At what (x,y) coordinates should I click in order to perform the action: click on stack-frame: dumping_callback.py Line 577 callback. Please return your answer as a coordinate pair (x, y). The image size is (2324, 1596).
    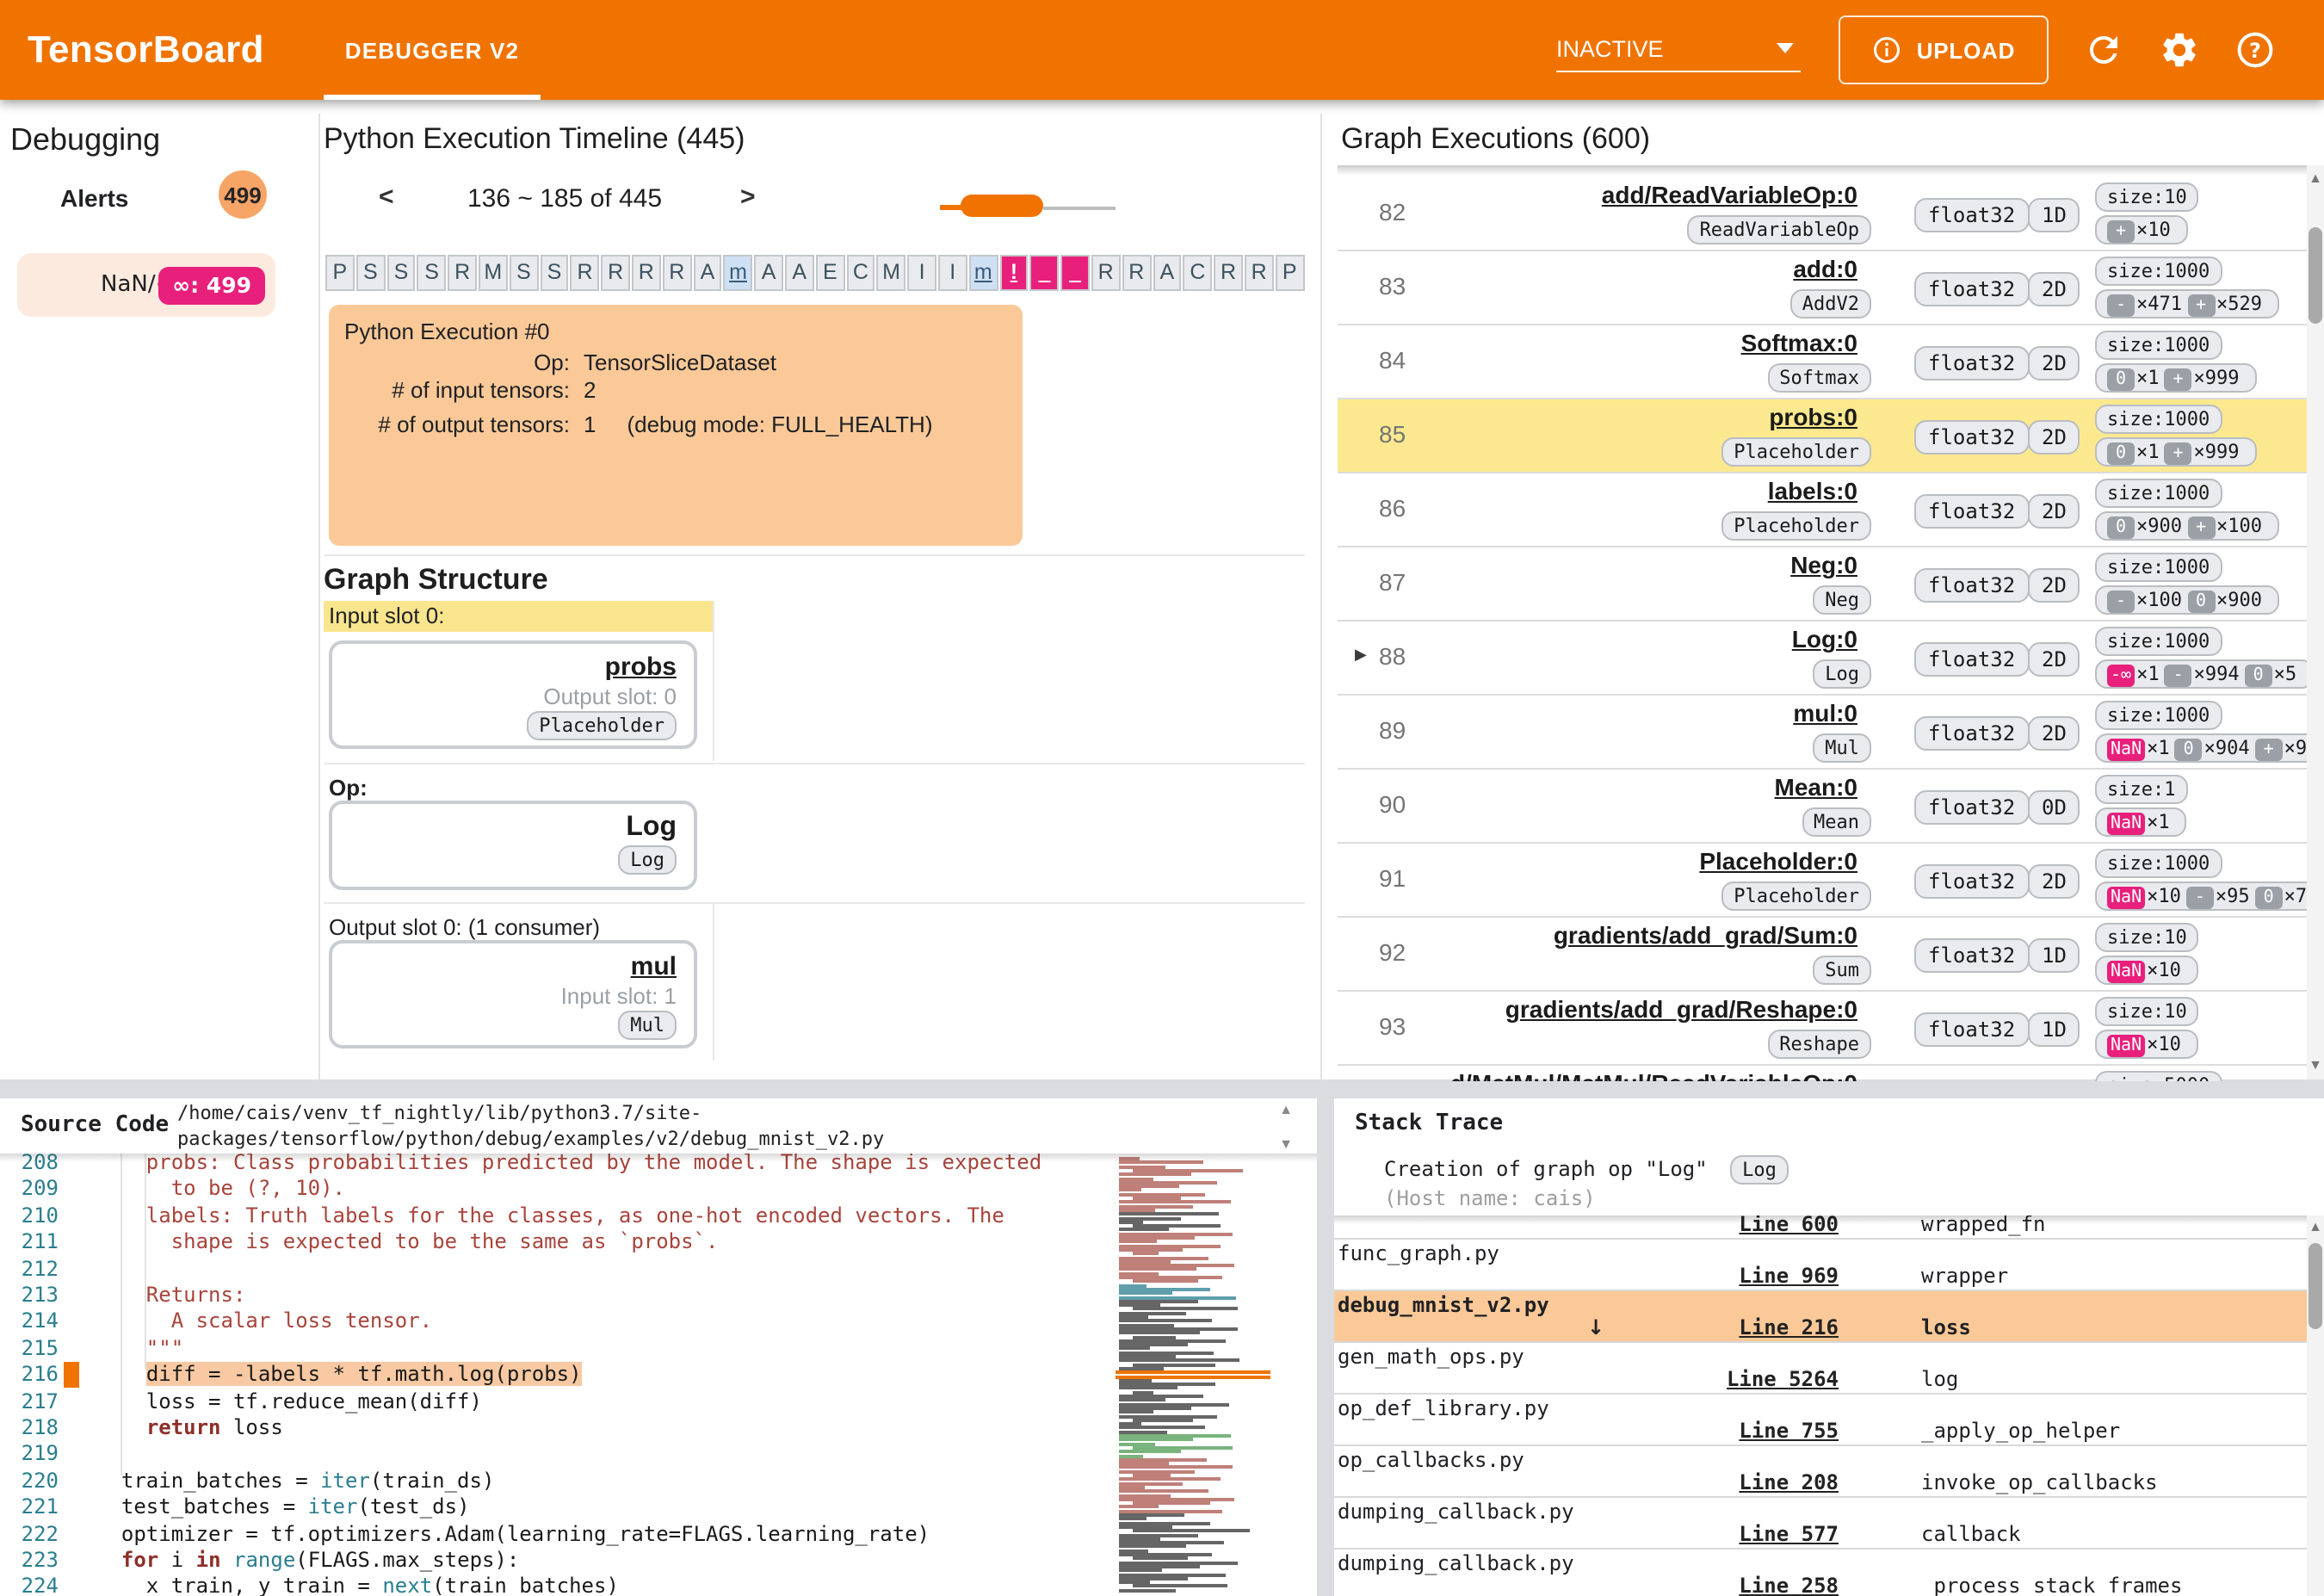
    Looking at the image, I should click on (1820, 1524).